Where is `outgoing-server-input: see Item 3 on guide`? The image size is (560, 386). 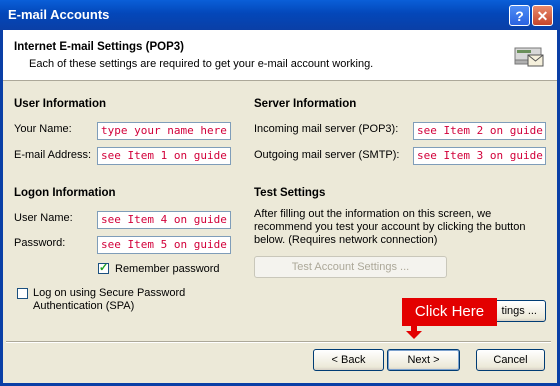
outgoing-server-input: see Item 3 on guide is located at coordinates (479, 156).